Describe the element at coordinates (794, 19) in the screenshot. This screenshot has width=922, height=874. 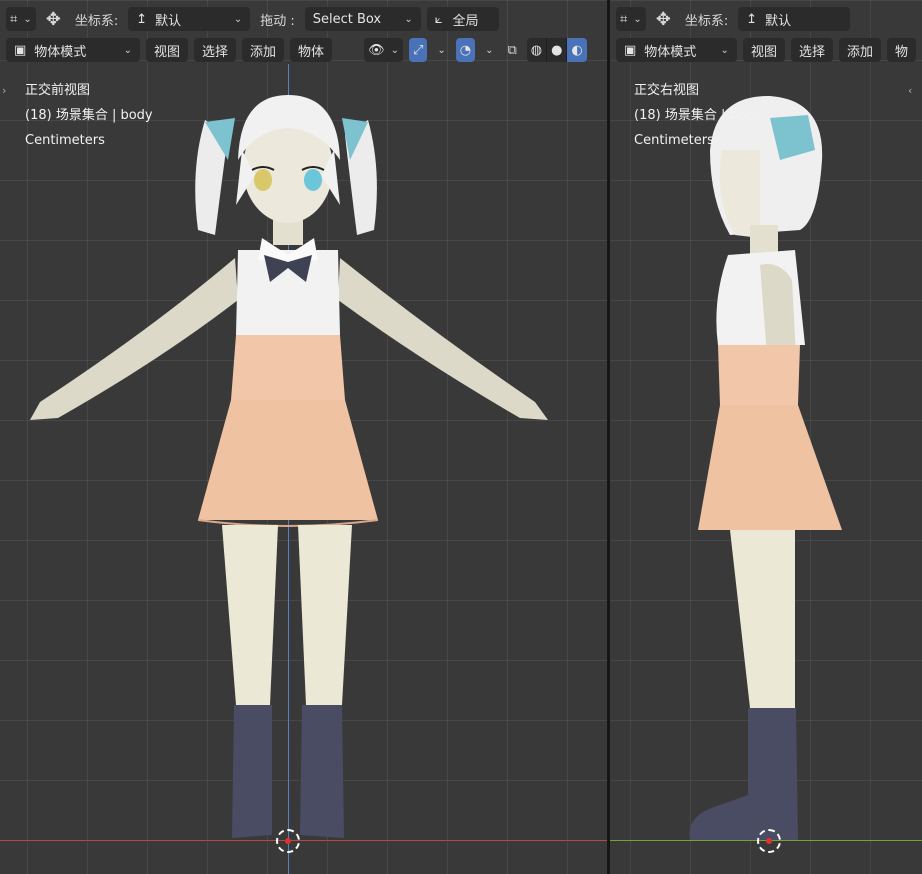
I see `orientation-dropdown: ↥ 默认` at that location.